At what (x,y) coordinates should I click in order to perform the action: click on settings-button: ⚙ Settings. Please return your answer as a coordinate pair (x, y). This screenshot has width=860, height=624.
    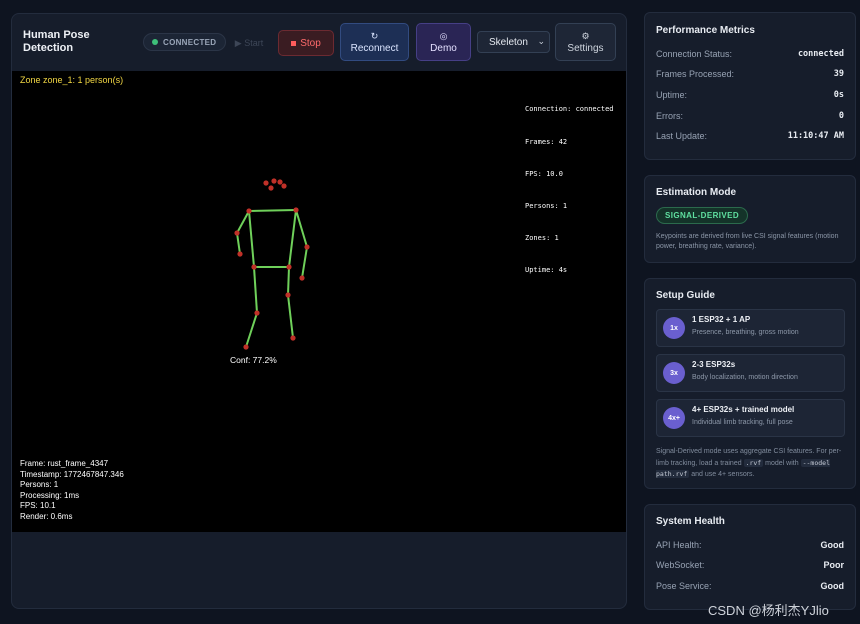
    Looking at the image, I should click on (585, 42).